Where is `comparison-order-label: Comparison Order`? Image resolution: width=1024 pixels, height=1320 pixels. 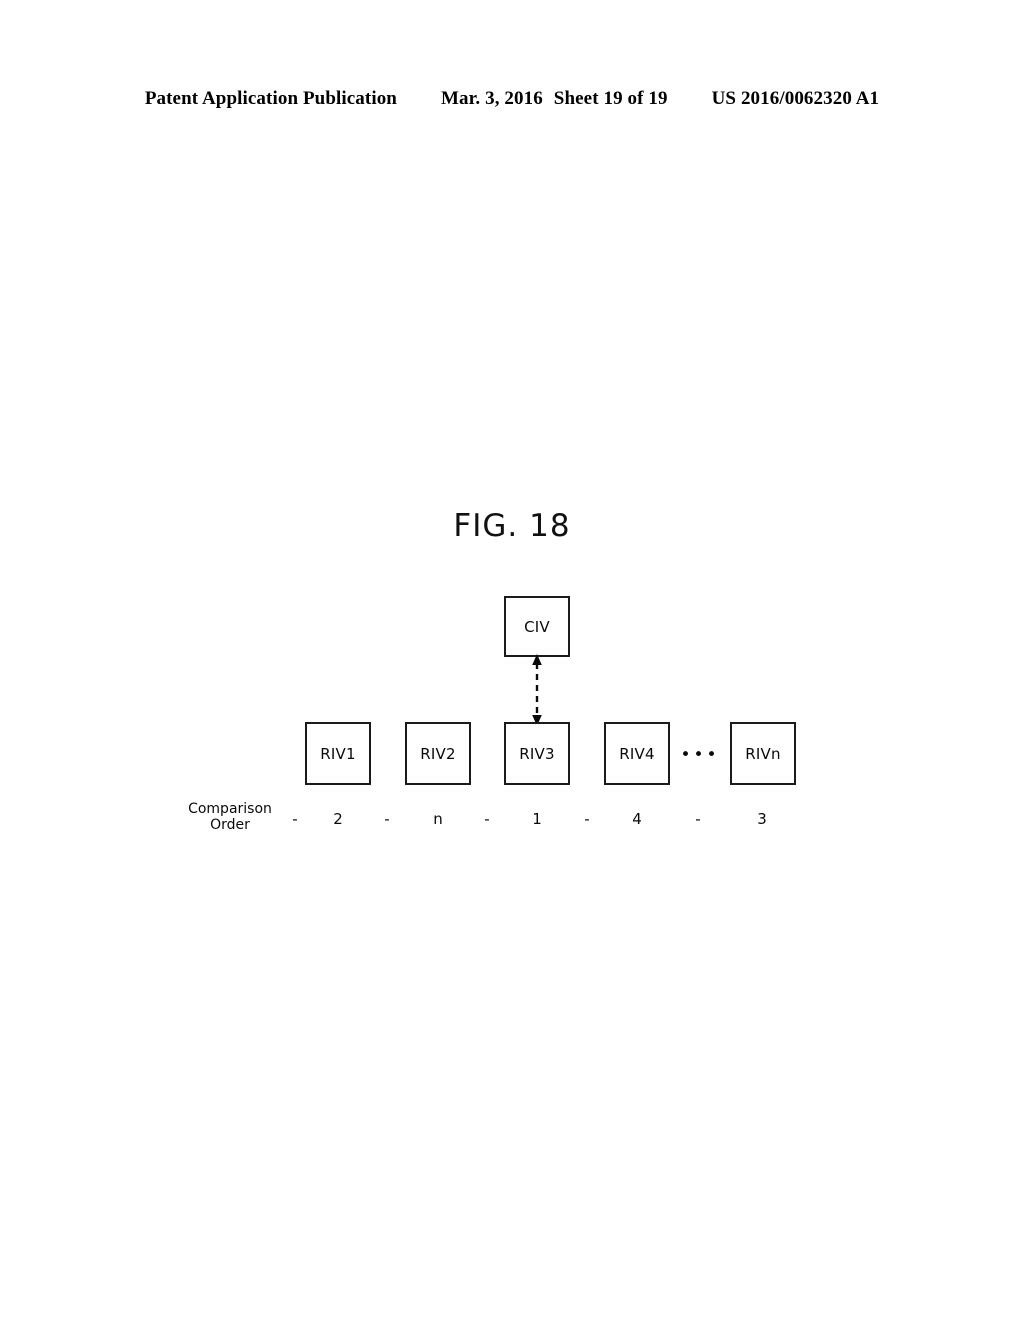 comparison-order-label: Comparison Order is located at coordinates (230, 817).